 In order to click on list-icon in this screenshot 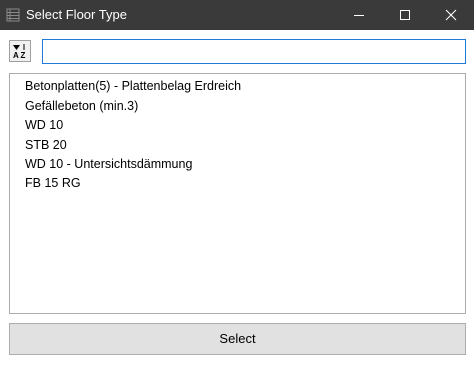, I will do `click(13, 15)`.